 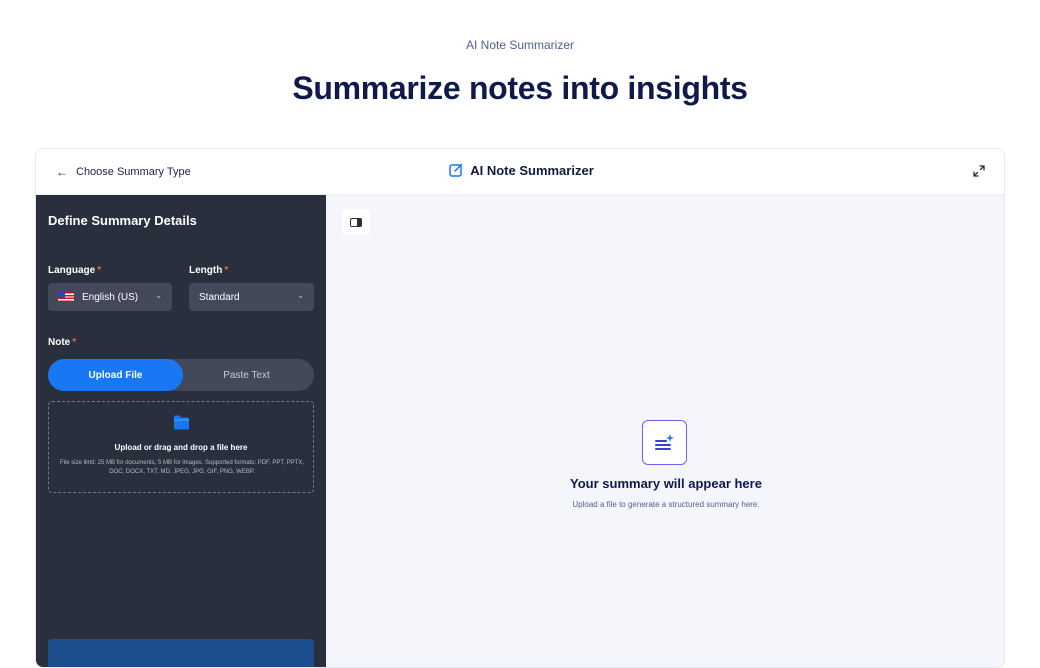 What do you see at coordinates (666, 483) in the screenshot?
I see `empty-state-title: Your summary will appear here` at bounding box center [666, 483].